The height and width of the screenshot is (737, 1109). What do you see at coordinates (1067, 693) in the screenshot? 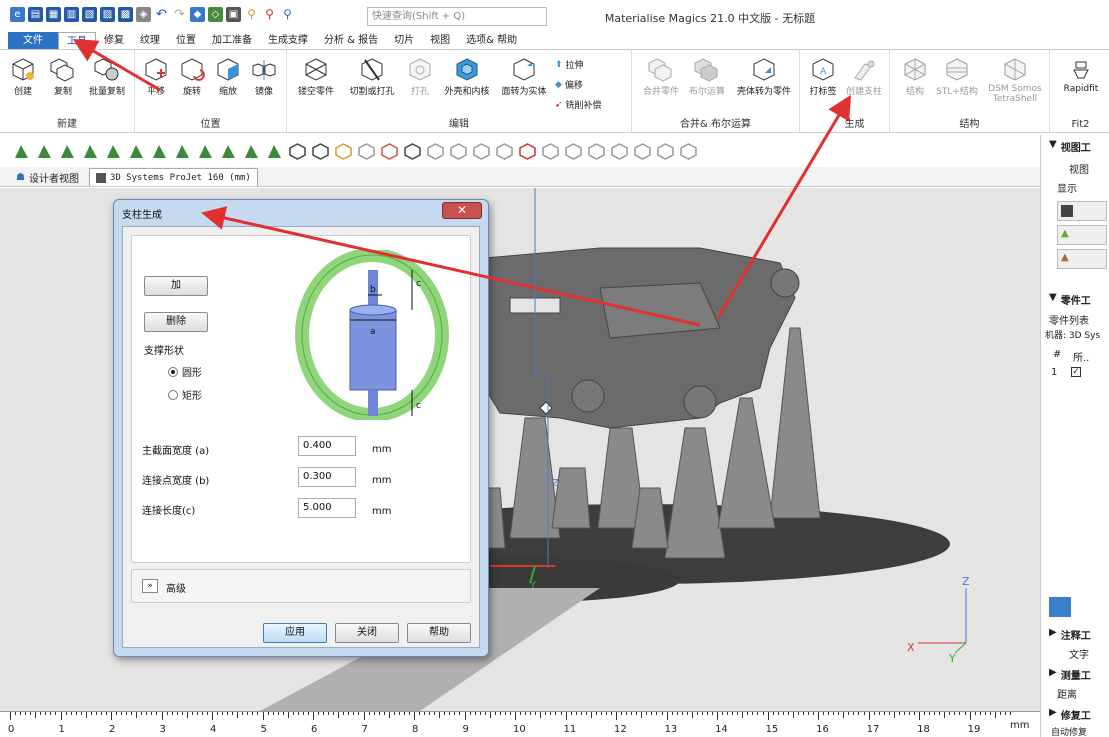
I see `distance-tab: 距离` at bounding box center [1067, 693].